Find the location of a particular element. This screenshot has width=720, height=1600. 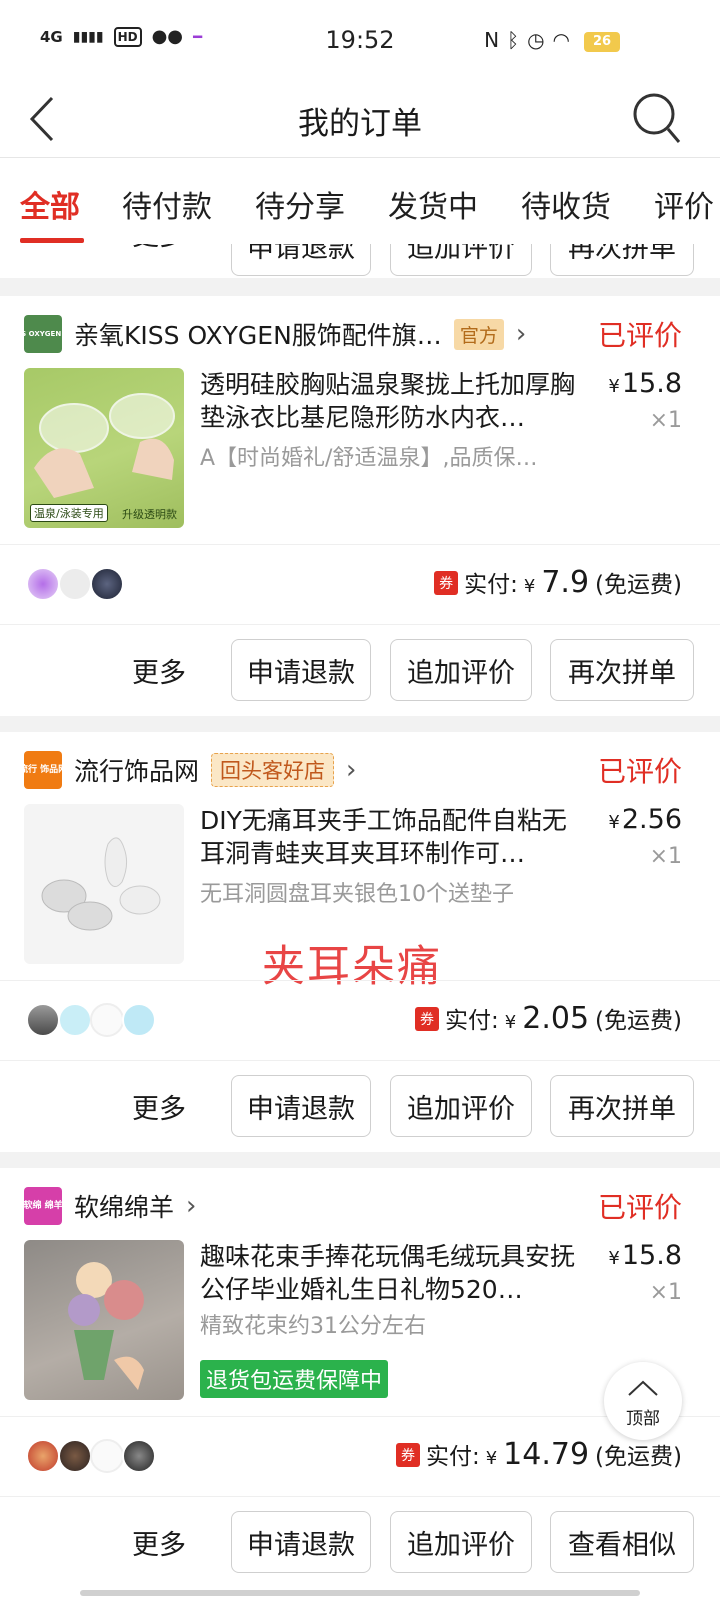

image-caption-right: 升级透明款 is located at coordinates (149, 514).